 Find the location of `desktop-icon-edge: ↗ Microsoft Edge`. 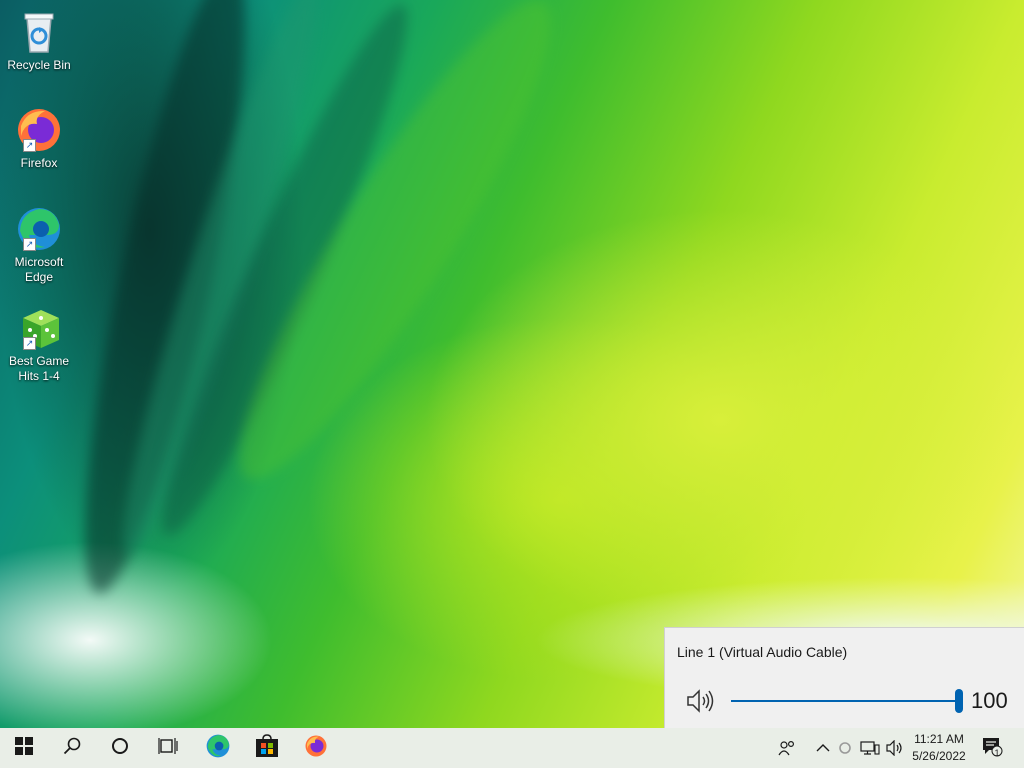

desktop-icon-edge: ↗ Microsoft Edge is located at coordinates (39, 245).